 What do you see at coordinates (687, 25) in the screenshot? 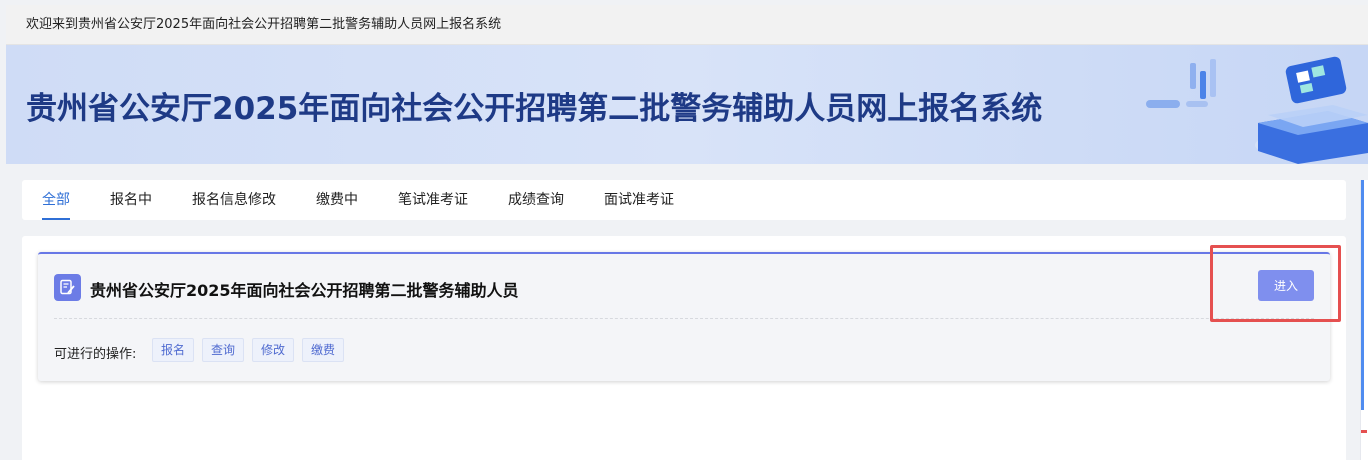
I see `top-welcome-bar: 欢迎来到贵州省公安厅2025年面向社会公开招聘第二批警务辅助人员网上报名系统` at bounding box center [687, 25].